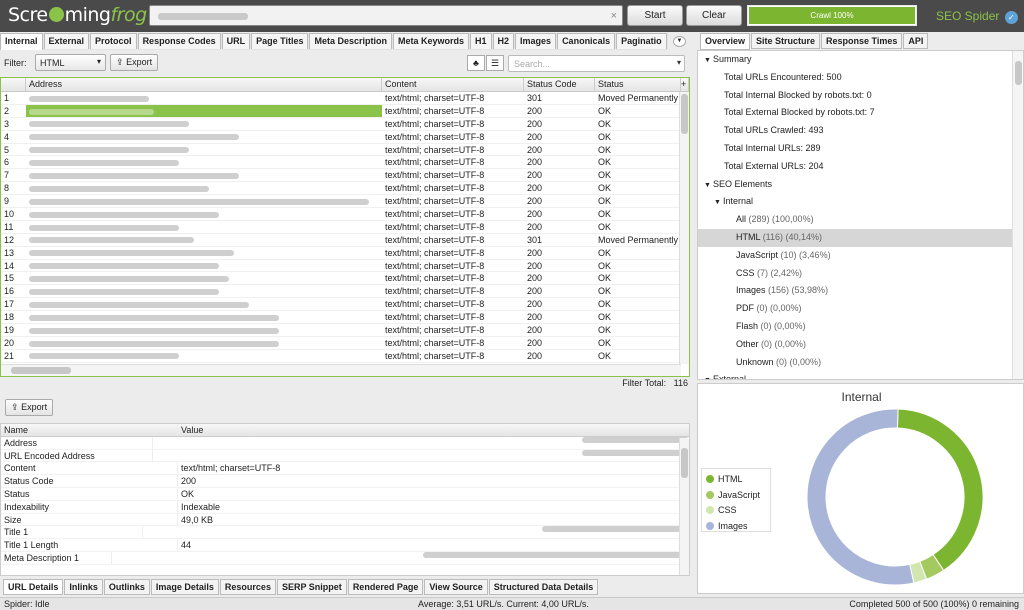  I want to click on table-row: 15 text/html; charset=UTF-8 200 OK, so click(345, 279).